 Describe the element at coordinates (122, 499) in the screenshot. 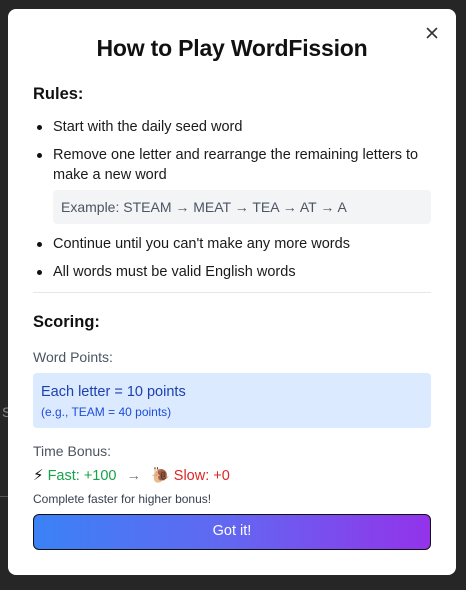

I see `bonus-note: Complete faster for higher bonus!` at that location.